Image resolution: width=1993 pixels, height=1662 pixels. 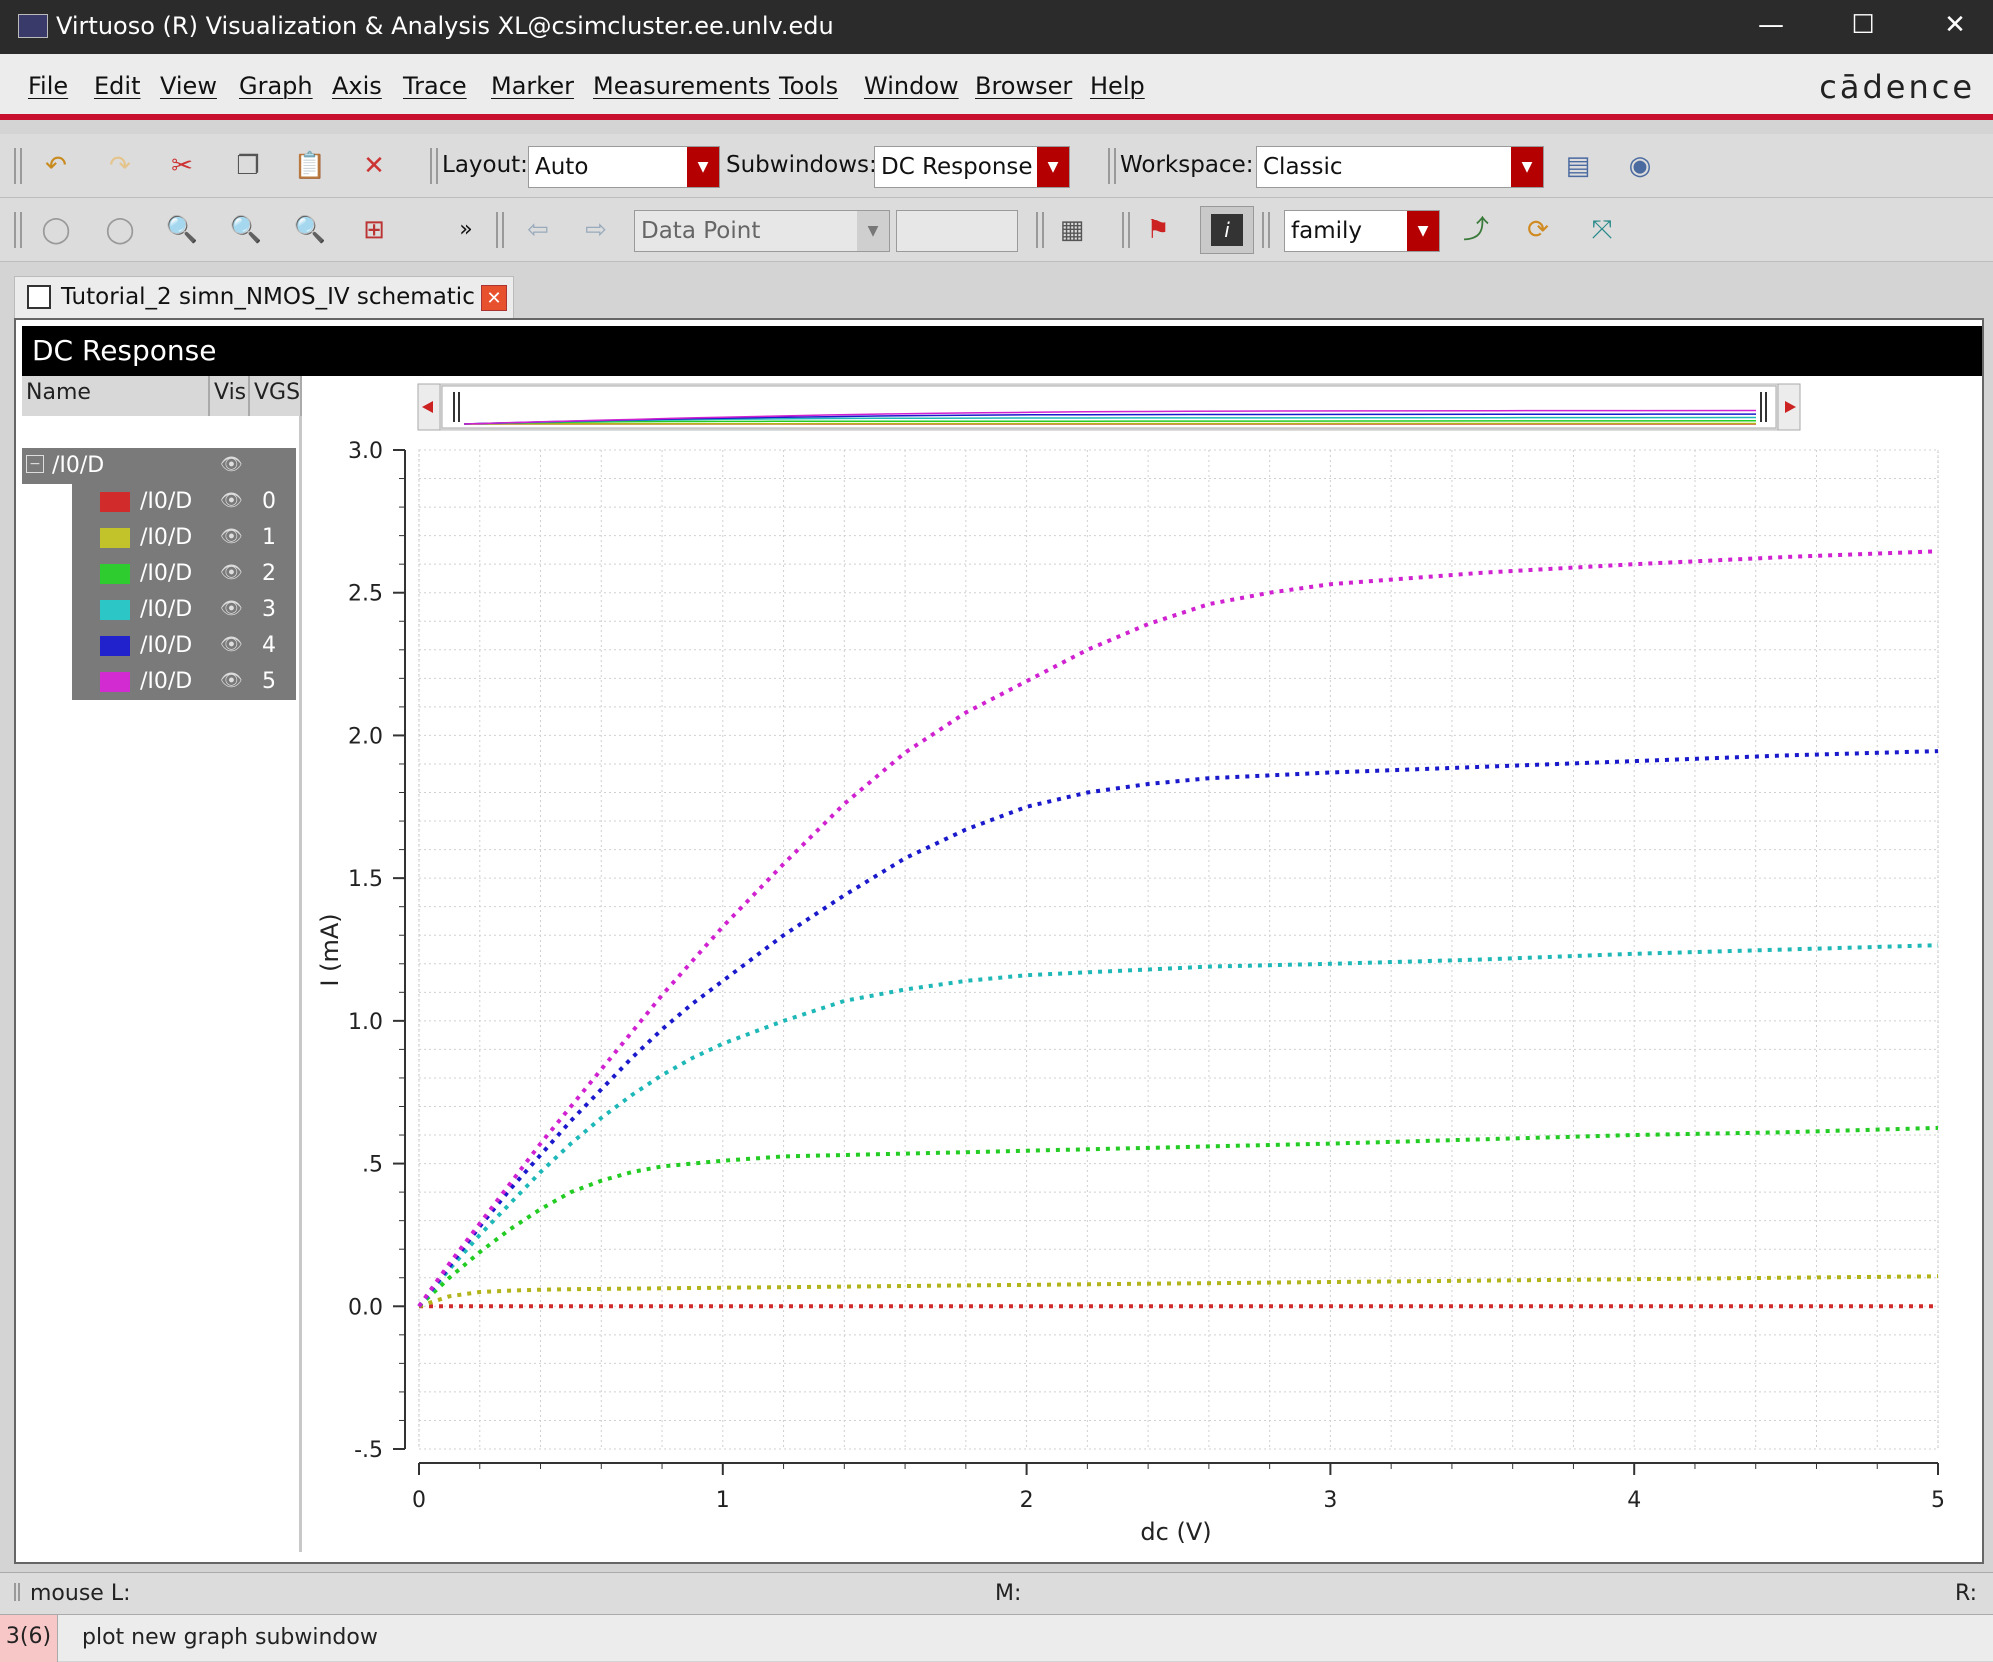 What do you see at coordinates (29, 1638) in the screenshot?
I see `command-count: 3(6)` at bounding box center [29, 1638].